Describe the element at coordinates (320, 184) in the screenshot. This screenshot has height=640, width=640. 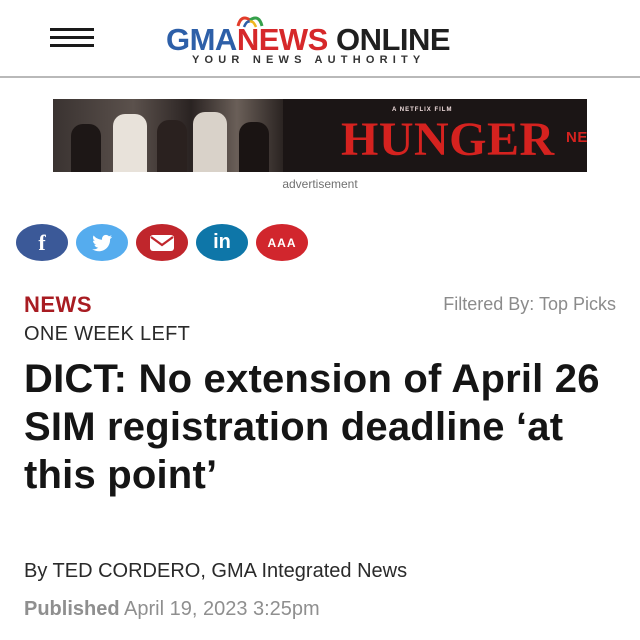
I see `advertisement-label: advertisement` at that location.